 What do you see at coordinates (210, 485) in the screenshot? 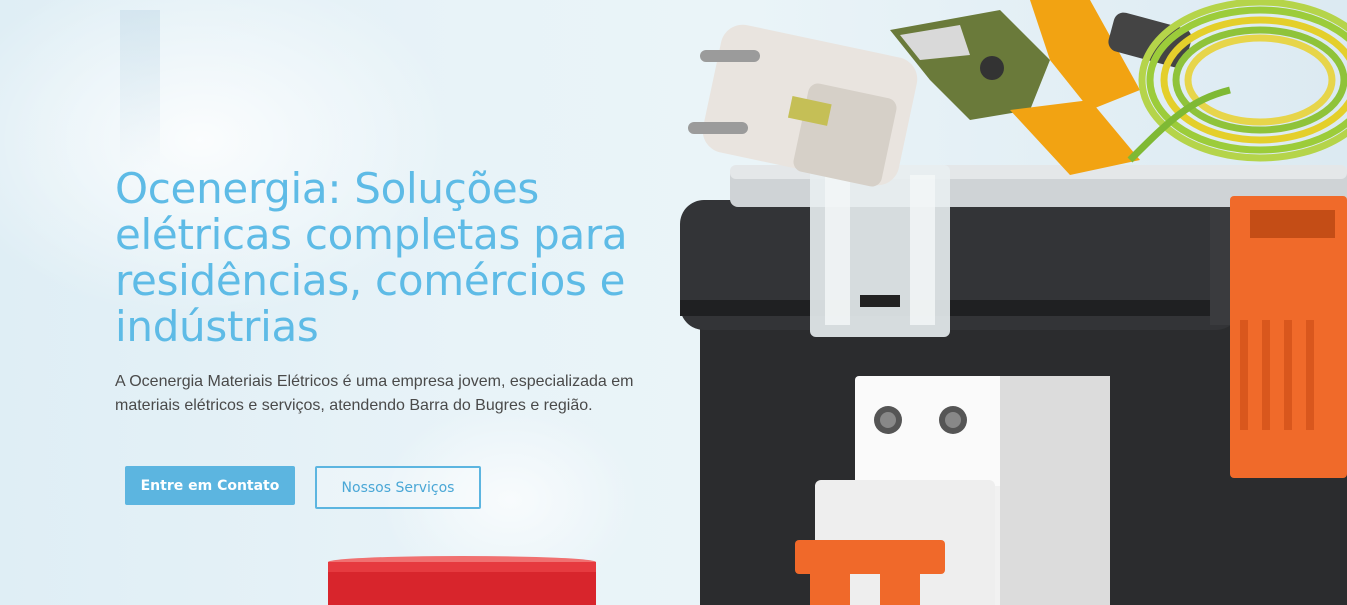
I see `contact-button: Entre em Contato` at bounding box center [210, 485].